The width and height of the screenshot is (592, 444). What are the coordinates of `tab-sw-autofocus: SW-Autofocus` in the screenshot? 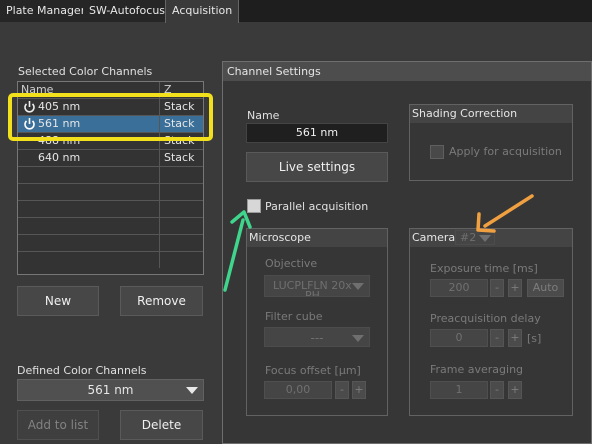 It's located at (128, 11).